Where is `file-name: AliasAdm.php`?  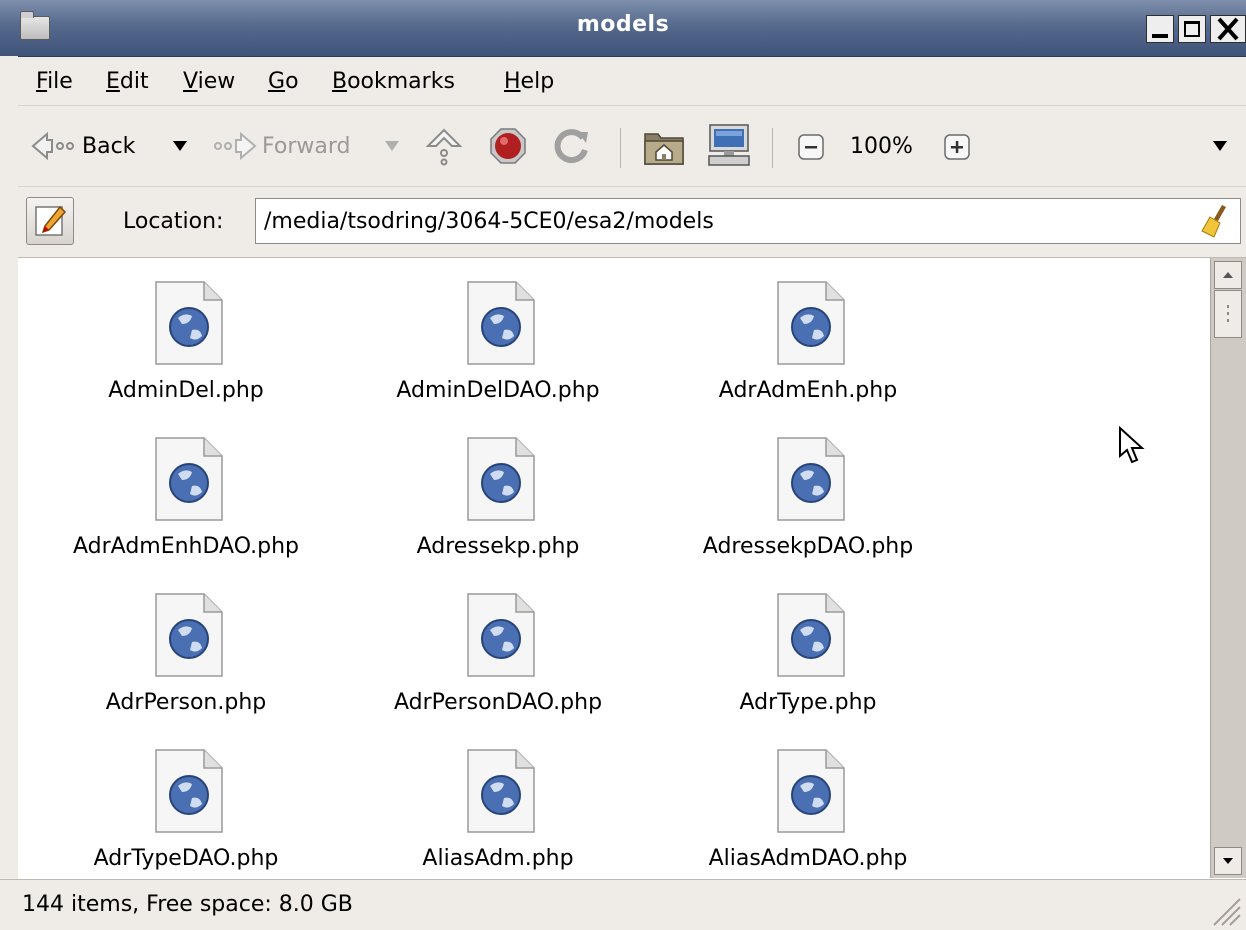
file-name: AliasAdm.php is located at coordinates (498, 858).